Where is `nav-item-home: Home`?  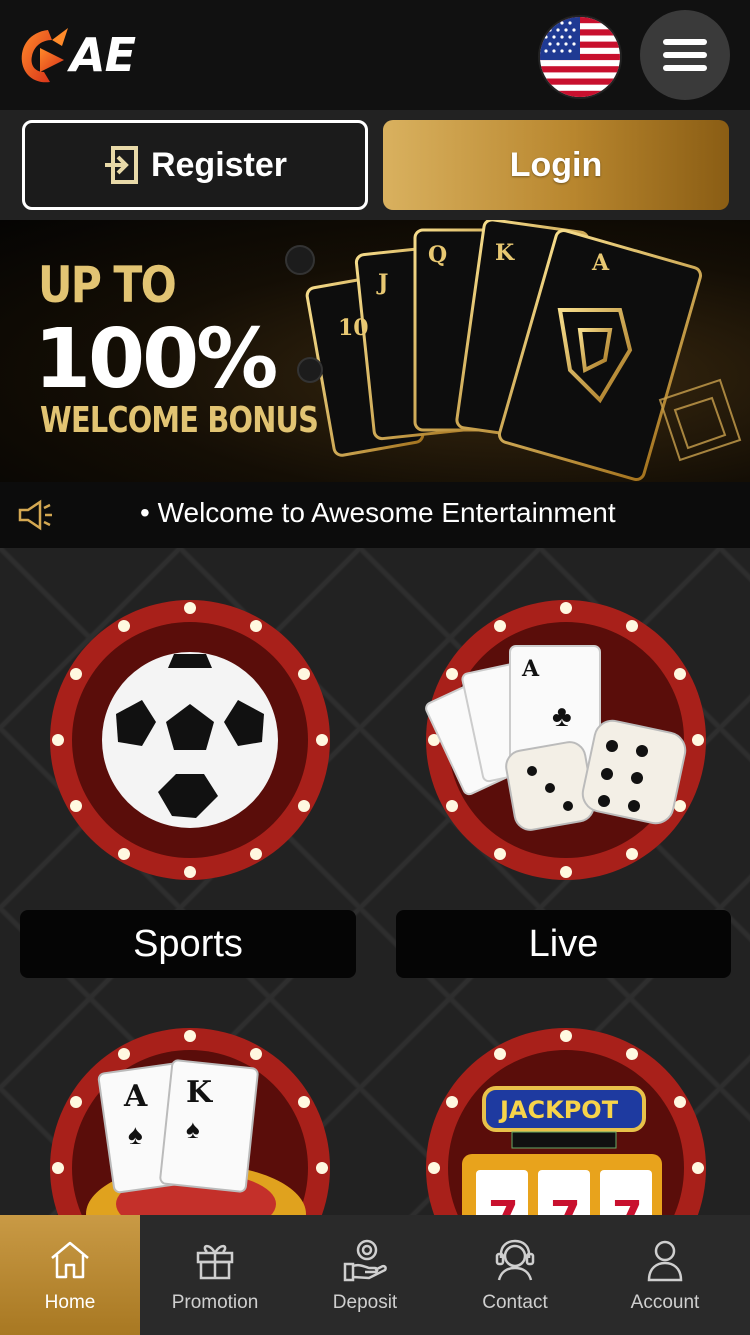
nav-item-home: Home is located at coordinates (70, 1275).